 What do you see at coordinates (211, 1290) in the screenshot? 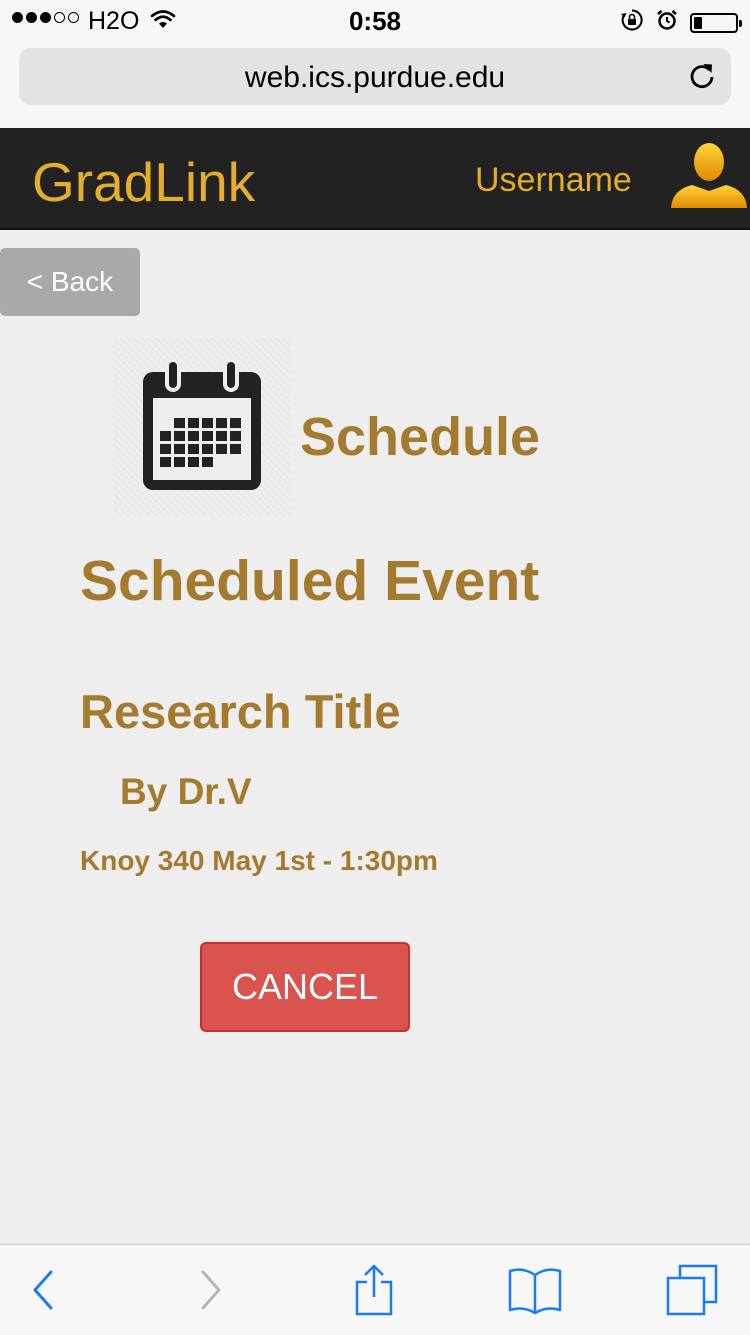
I see `forward-arrow-icon` at bounding box center [211, 1290].